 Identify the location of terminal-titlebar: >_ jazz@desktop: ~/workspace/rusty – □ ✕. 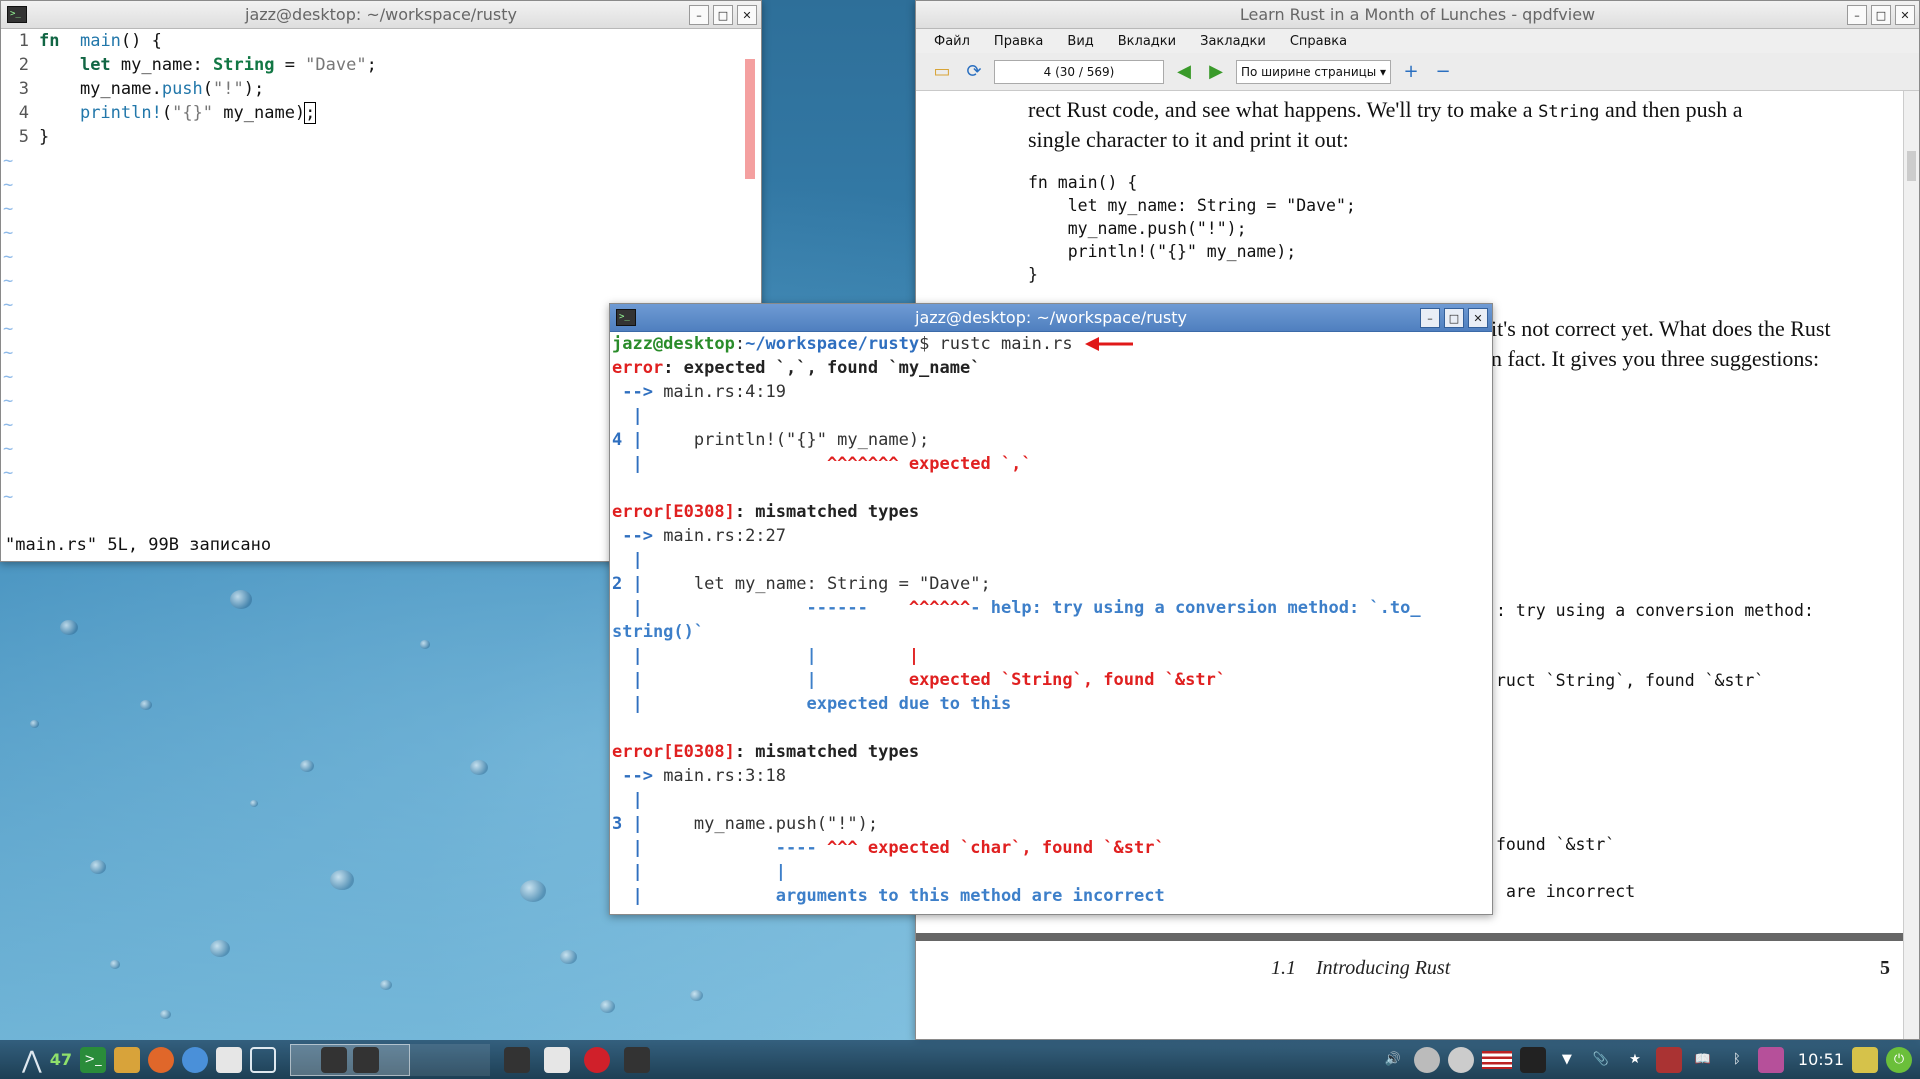
(1051, 318).